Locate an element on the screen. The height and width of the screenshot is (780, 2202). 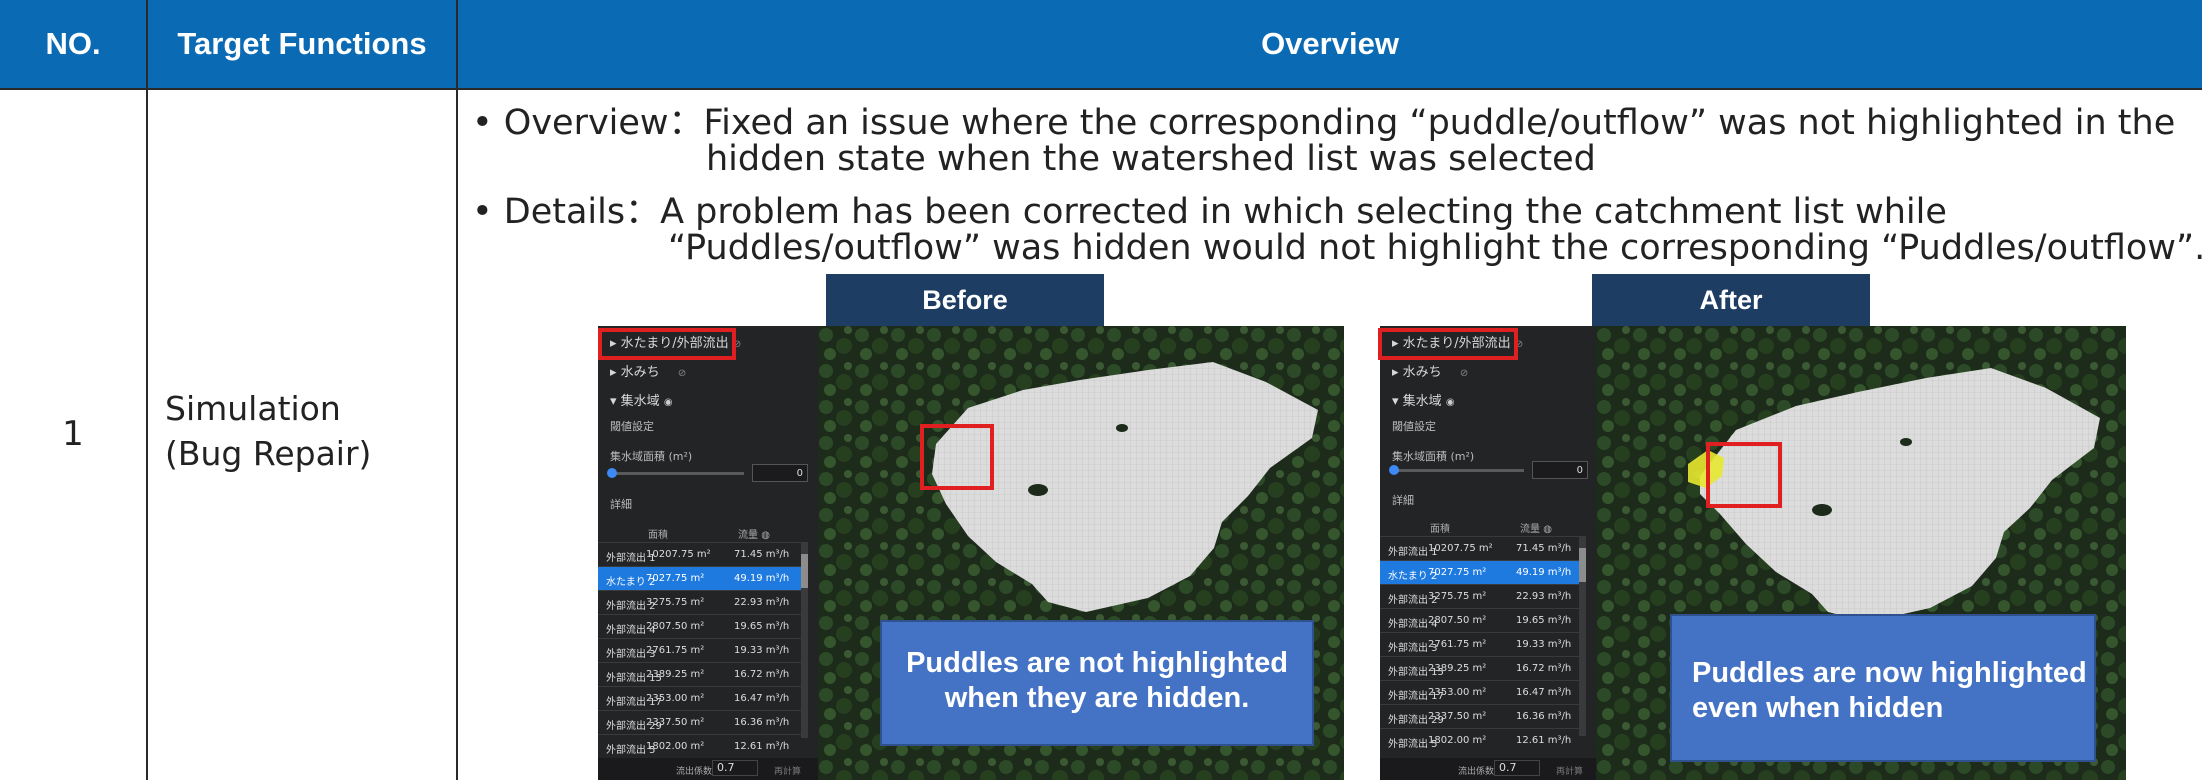
col-flow-label: 流量 is located at coordinates (1530, 529).